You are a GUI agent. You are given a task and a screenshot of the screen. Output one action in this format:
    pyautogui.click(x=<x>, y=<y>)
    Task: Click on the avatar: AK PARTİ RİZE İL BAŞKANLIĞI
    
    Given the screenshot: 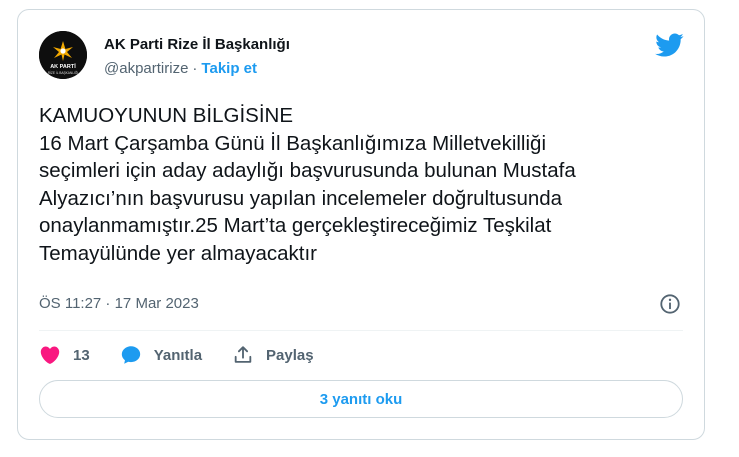 What is the action you would take?
    pyautogui.click(x=63, y=55)
    